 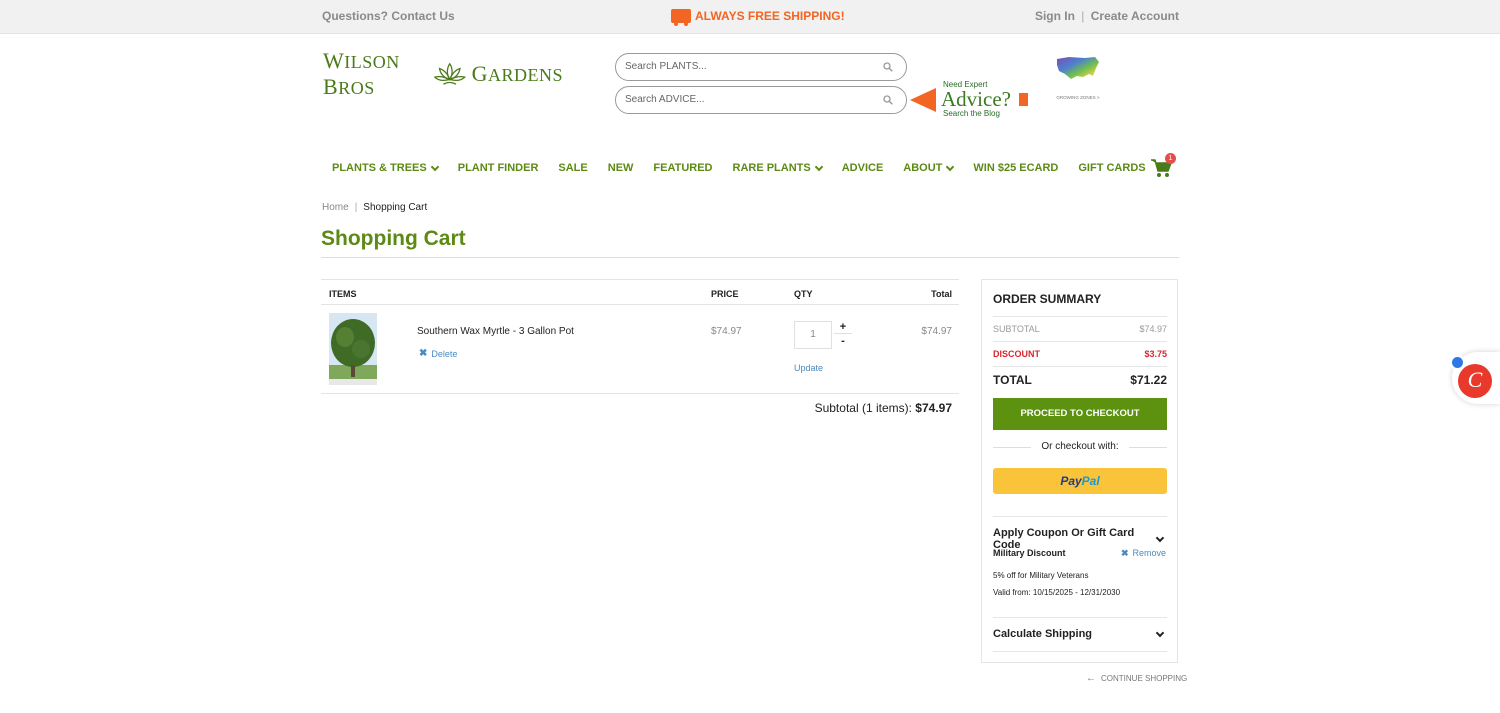 What do you see at coordinates (393, 238) in the screenshot?
I see `page-title: Shopping Cart` at bounding box center [393, 238].